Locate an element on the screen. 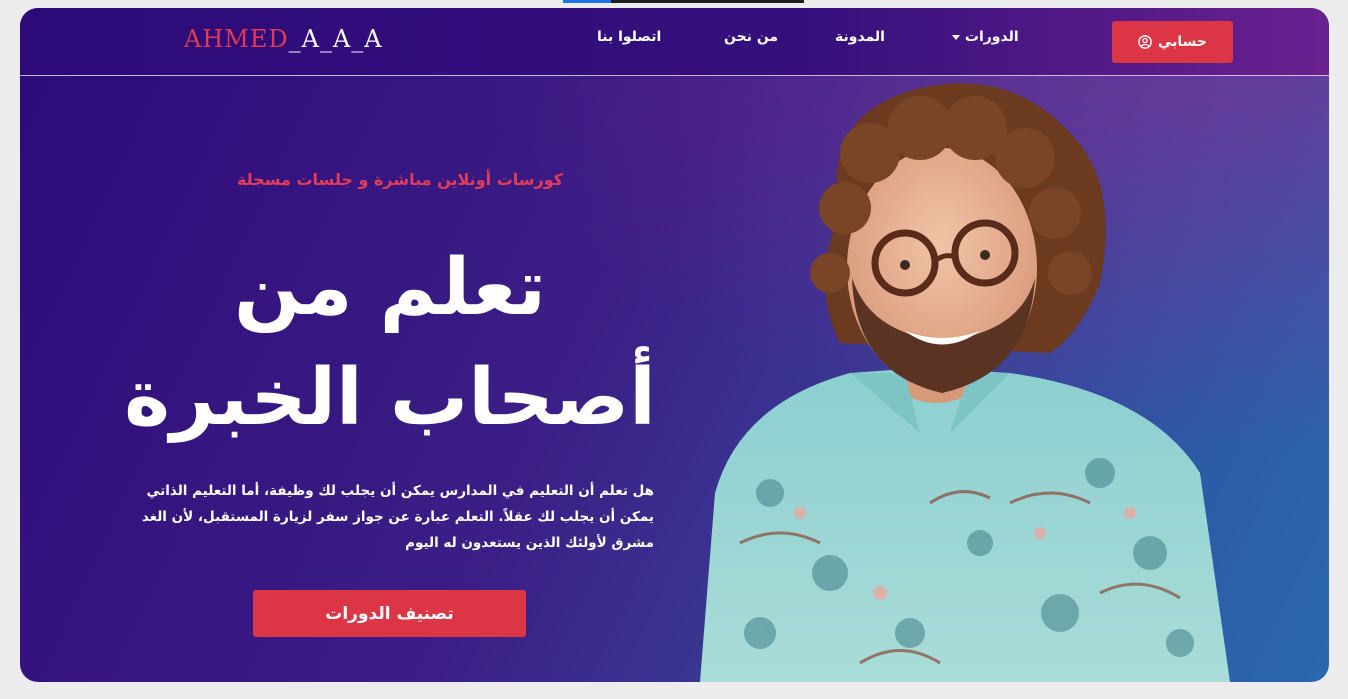 Image resolution: width=1348 pixels, height=699 pixels. browser-top-strip is located at coordinates (683, 1).